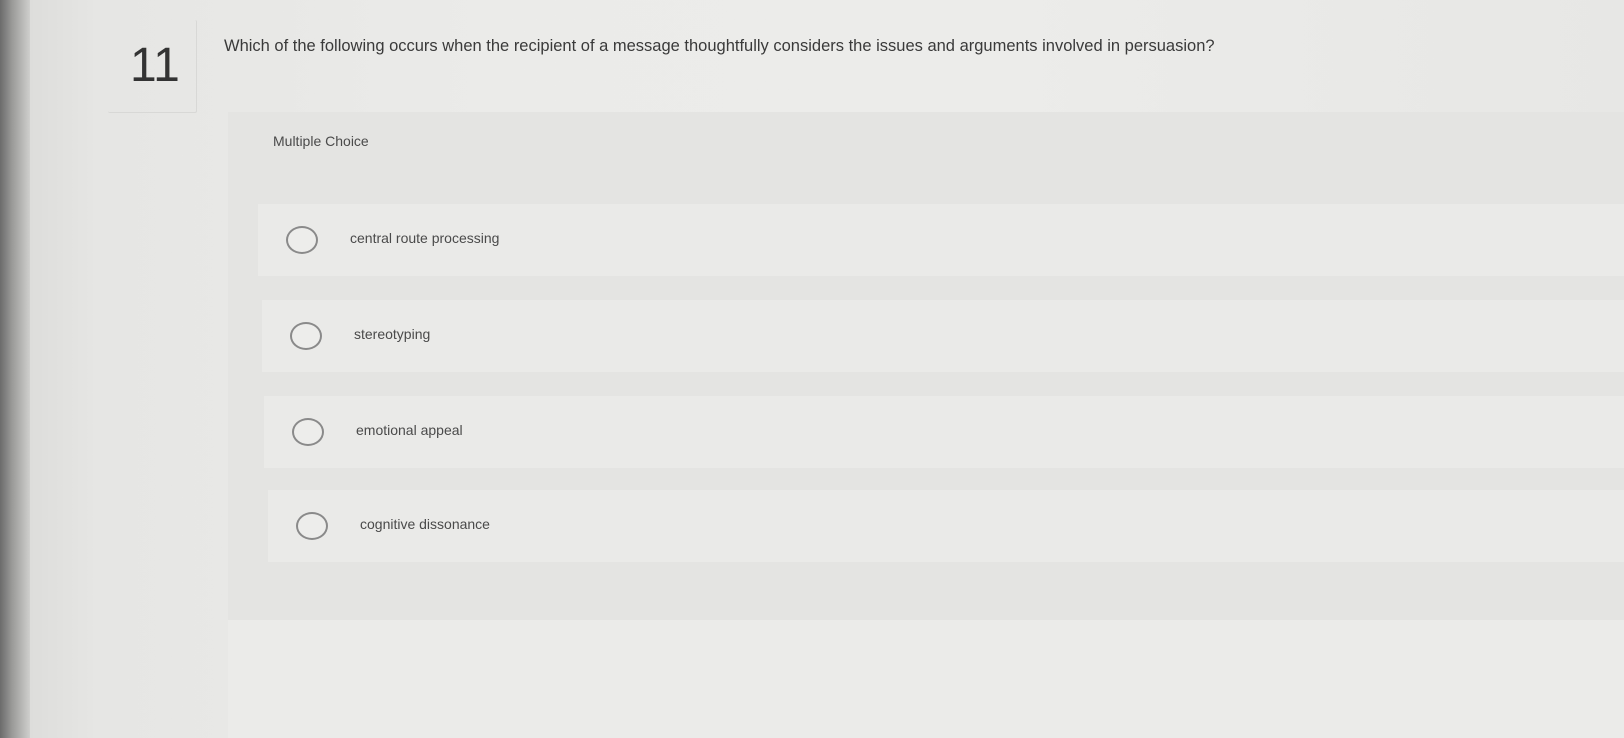 This screenshot has width=1624, height=738. I want to click on answer-option-emotional-appeal: emotional appeal, so click(944, 432).